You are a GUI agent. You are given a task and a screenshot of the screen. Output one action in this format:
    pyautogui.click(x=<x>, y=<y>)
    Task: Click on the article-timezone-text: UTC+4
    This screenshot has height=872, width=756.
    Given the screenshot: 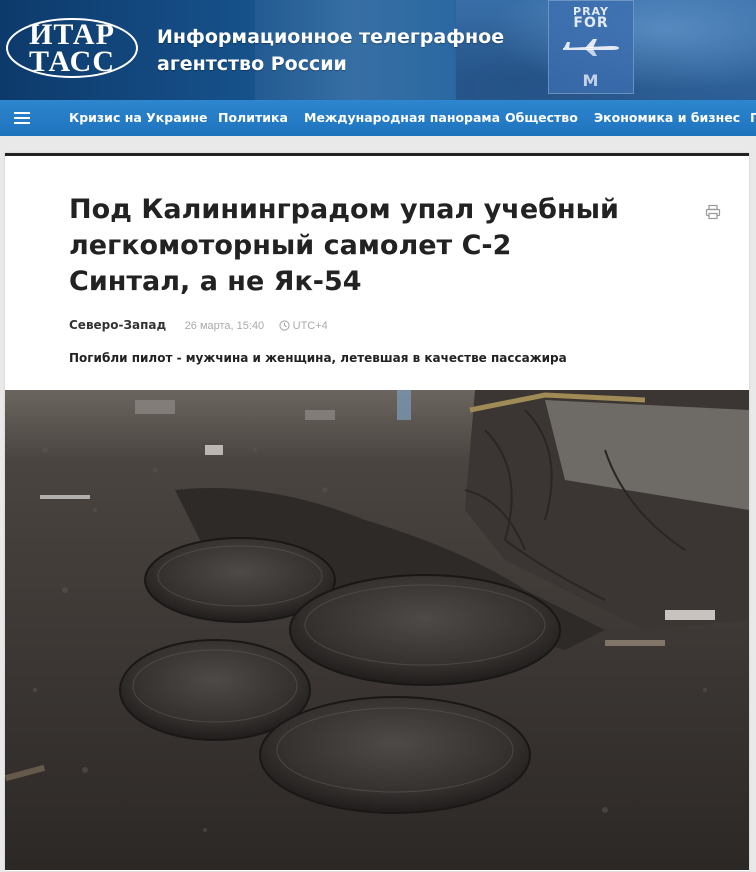 What is the action you would take?
    pyautogui.click(x=310, y=326)
    